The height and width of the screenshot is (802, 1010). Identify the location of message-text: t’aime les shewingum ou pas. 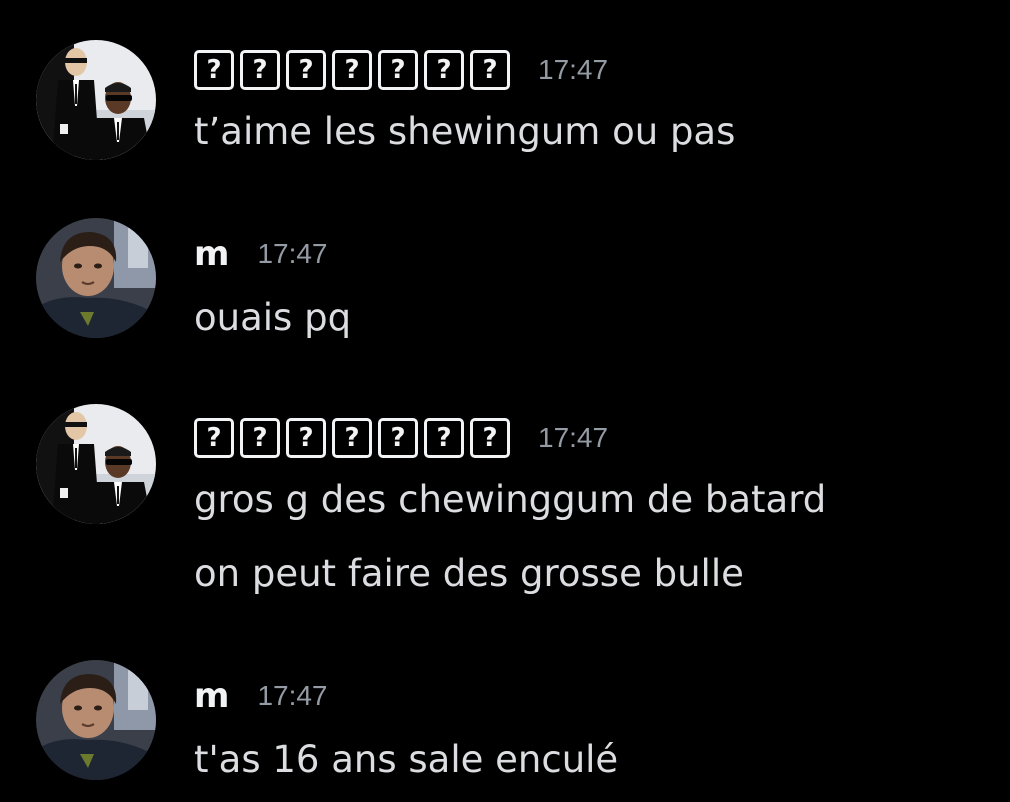
(465, 131).